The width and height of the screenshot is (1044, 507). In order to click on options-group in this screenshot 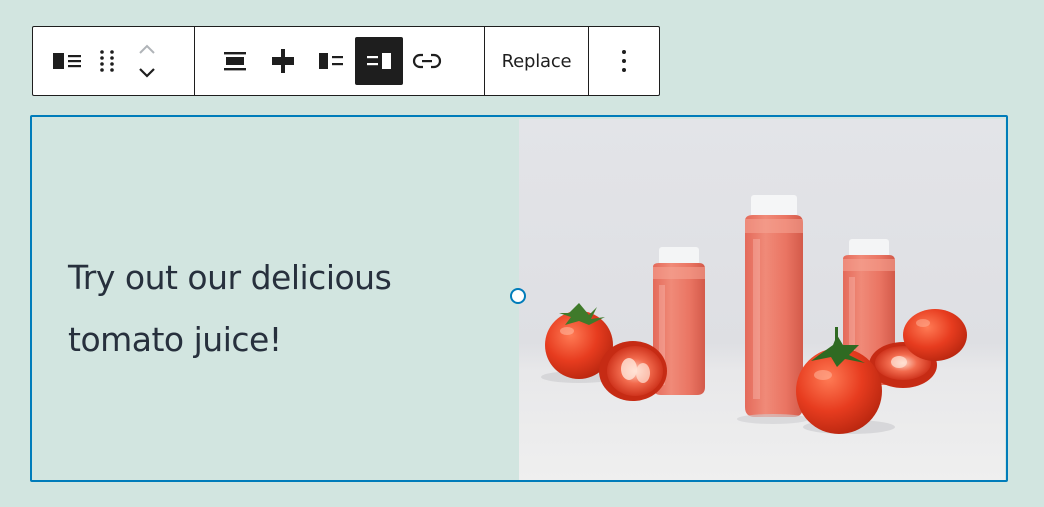, I will do `click(624, 61)`.